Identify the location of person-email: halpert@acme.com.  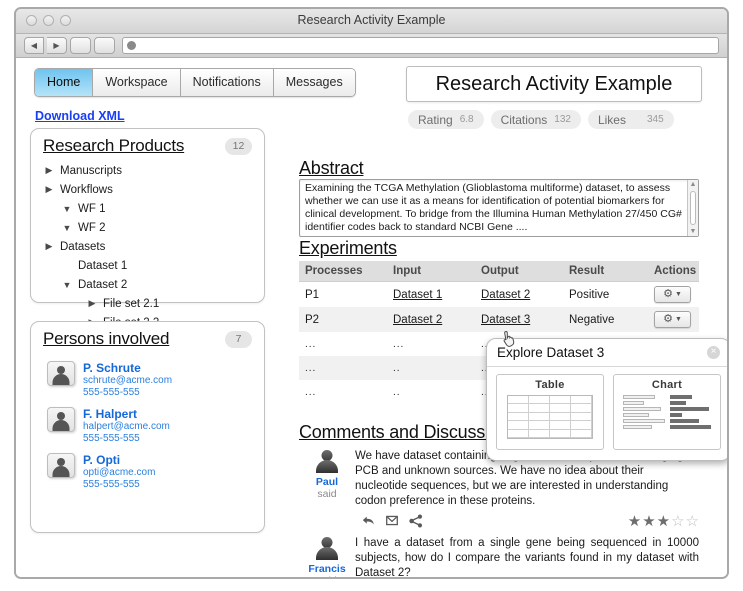
(126, 427).